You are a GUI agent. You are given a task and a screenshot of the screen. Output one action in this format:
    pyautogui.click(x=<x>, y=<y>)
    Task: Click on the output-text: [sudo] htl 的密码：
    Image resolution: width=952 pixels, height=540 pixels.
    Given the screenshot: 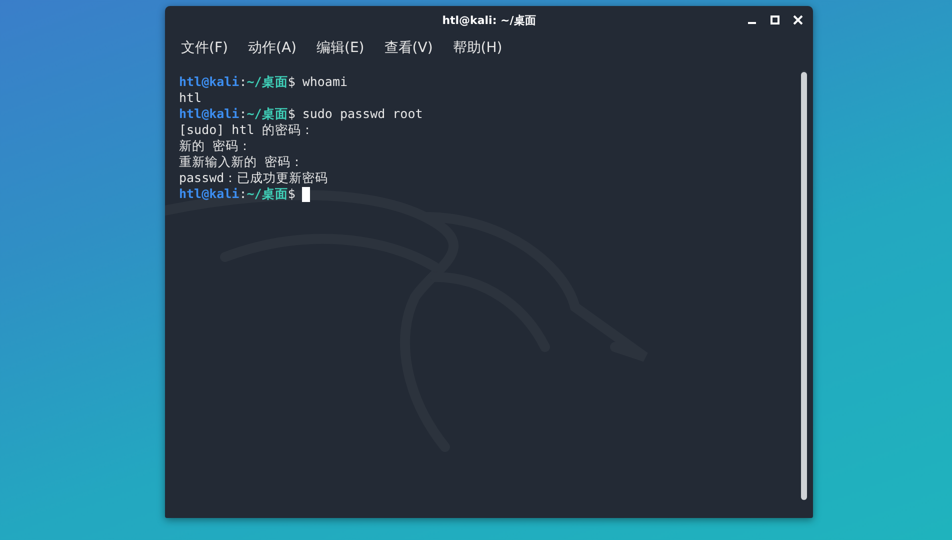 What is the action you would take?
    pyautogui.click(x=246, y=130)
    